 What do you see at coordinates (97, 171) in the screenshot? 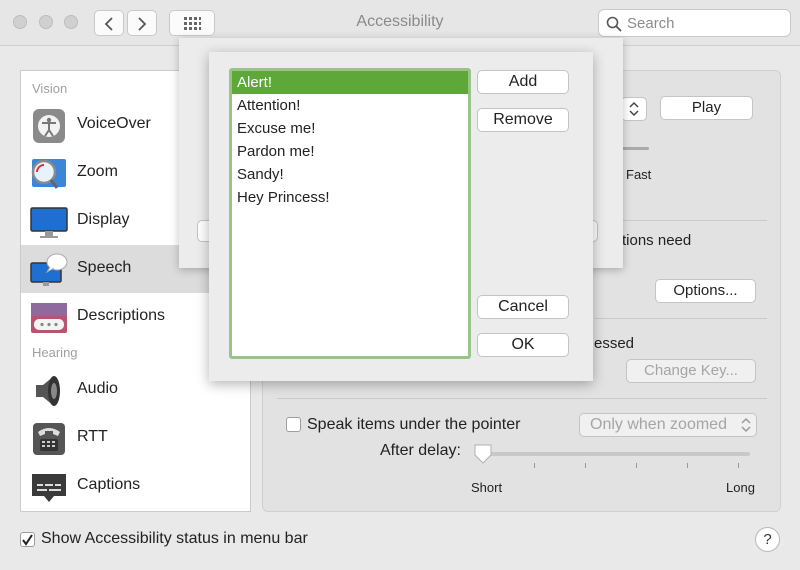
I see `sidebar-item-label: Zoom` at bounding box center [97, 171].